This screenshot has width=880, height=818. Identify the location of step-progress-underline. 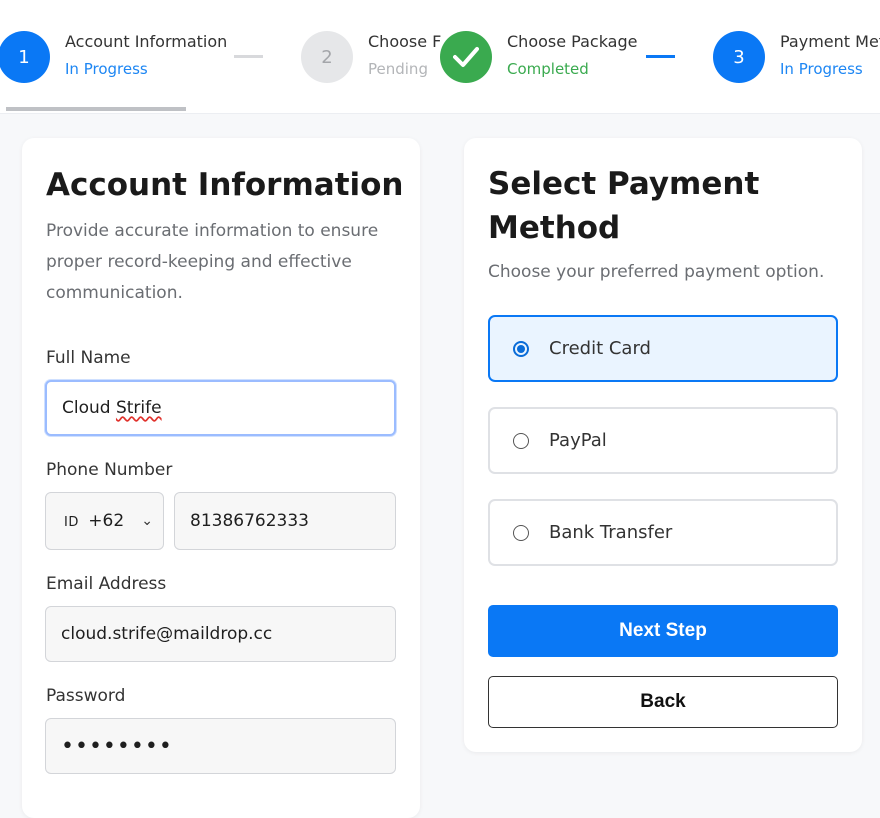
(96, 109).